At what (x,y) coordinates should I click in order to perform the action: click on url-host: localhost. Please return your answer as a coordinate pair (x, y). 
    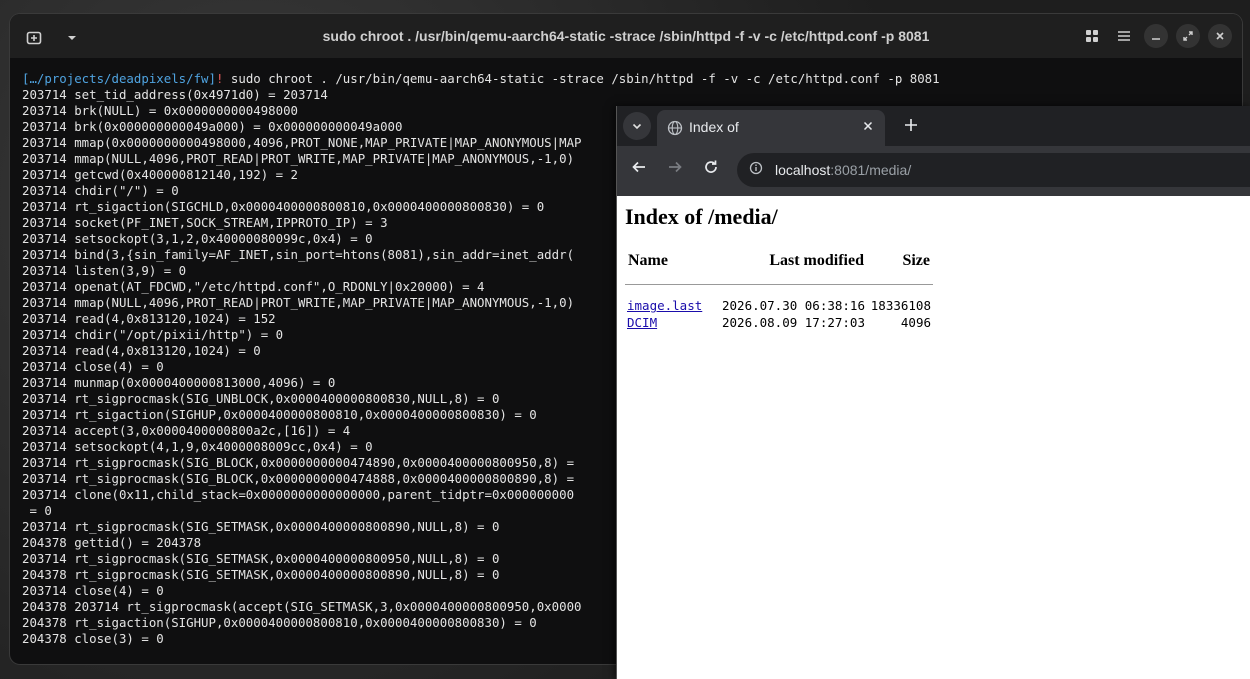
    Looking at the image, I should click on (803, 170).